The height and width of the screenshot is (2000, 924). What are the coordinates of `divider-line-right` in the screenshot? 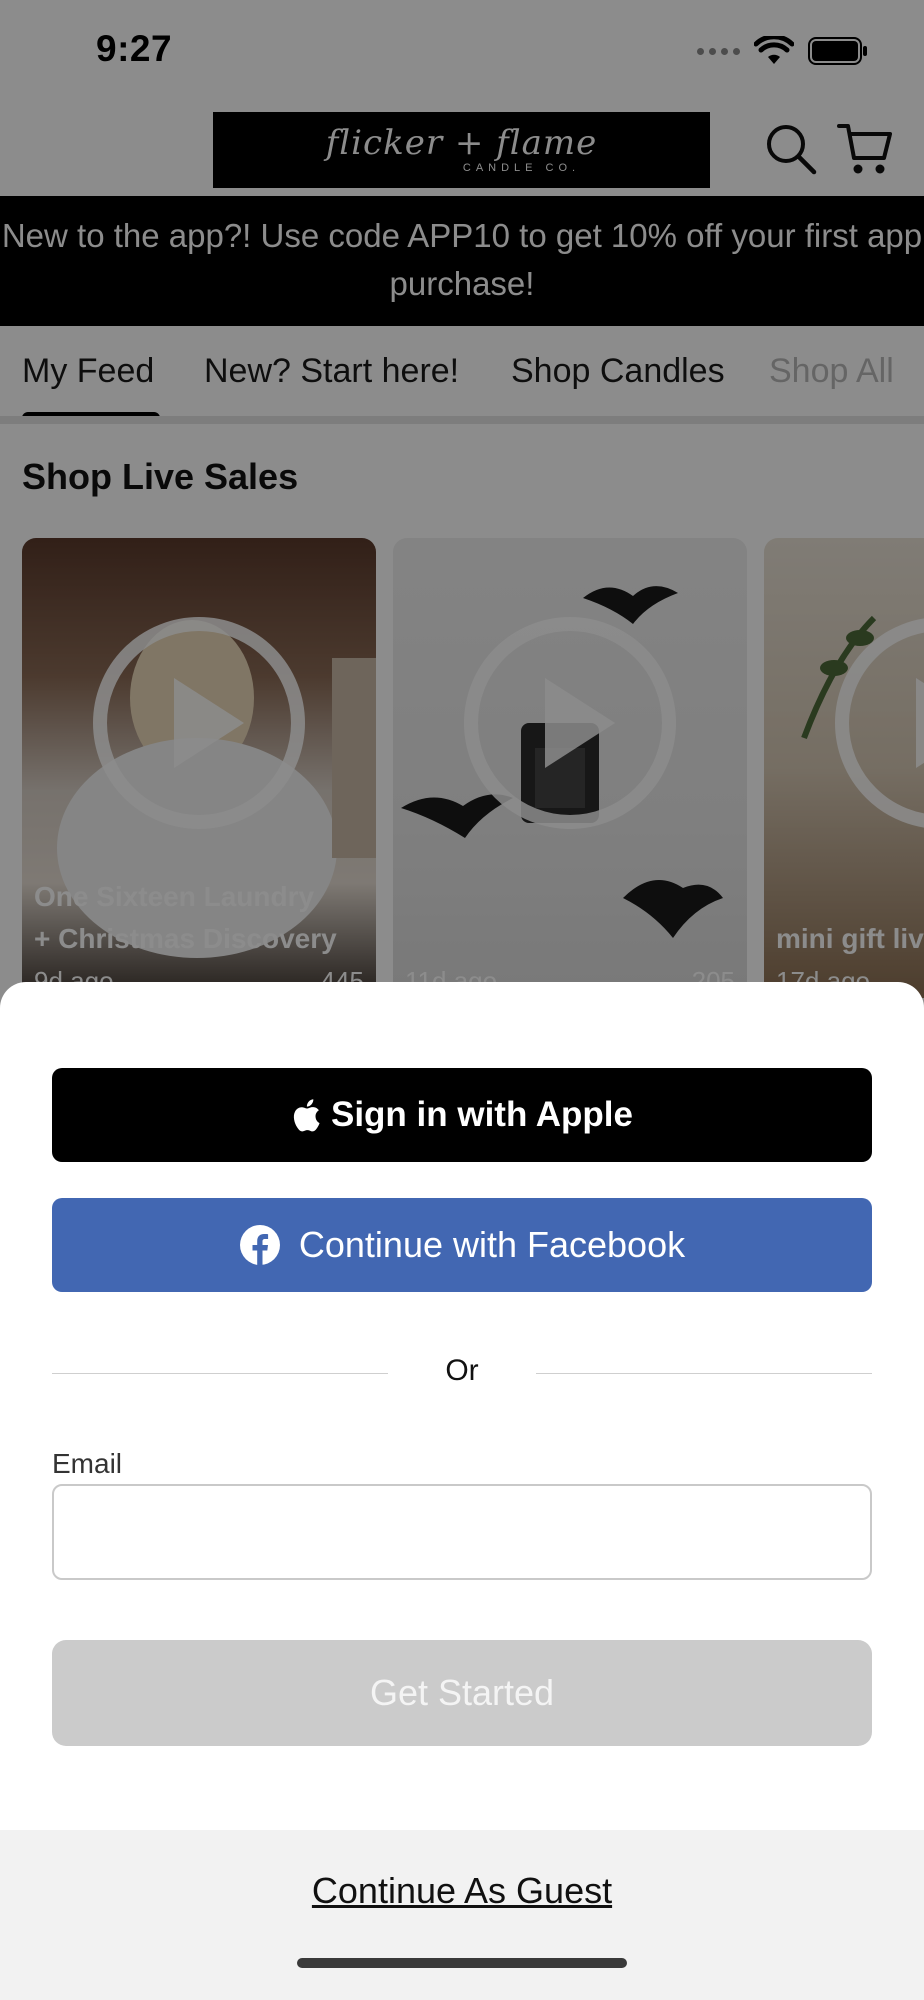 It's located at (704, 1373).